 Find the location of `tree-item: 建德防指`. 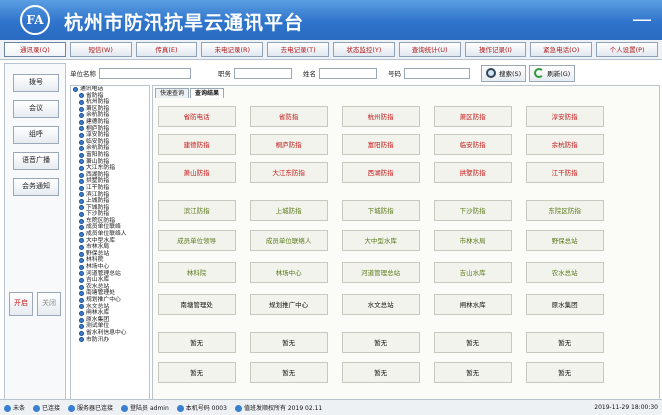

tree-item: 建德防指 is located at coordinates (110, 122).